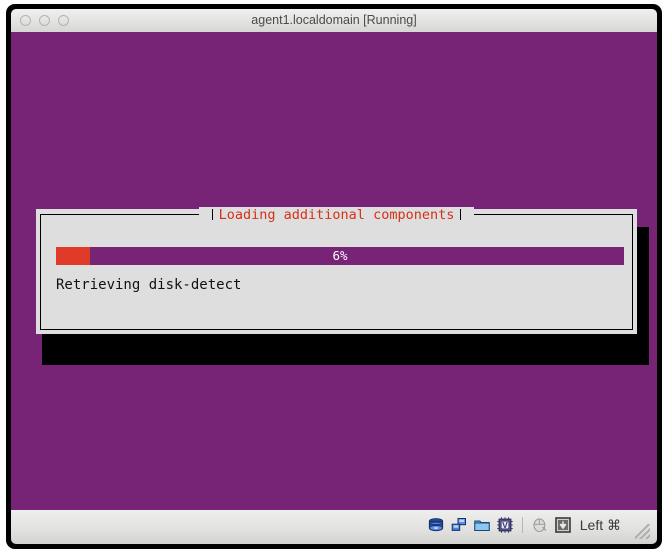  I want to click on vm-statusbar: V Left ⌘, so click(334, 527).